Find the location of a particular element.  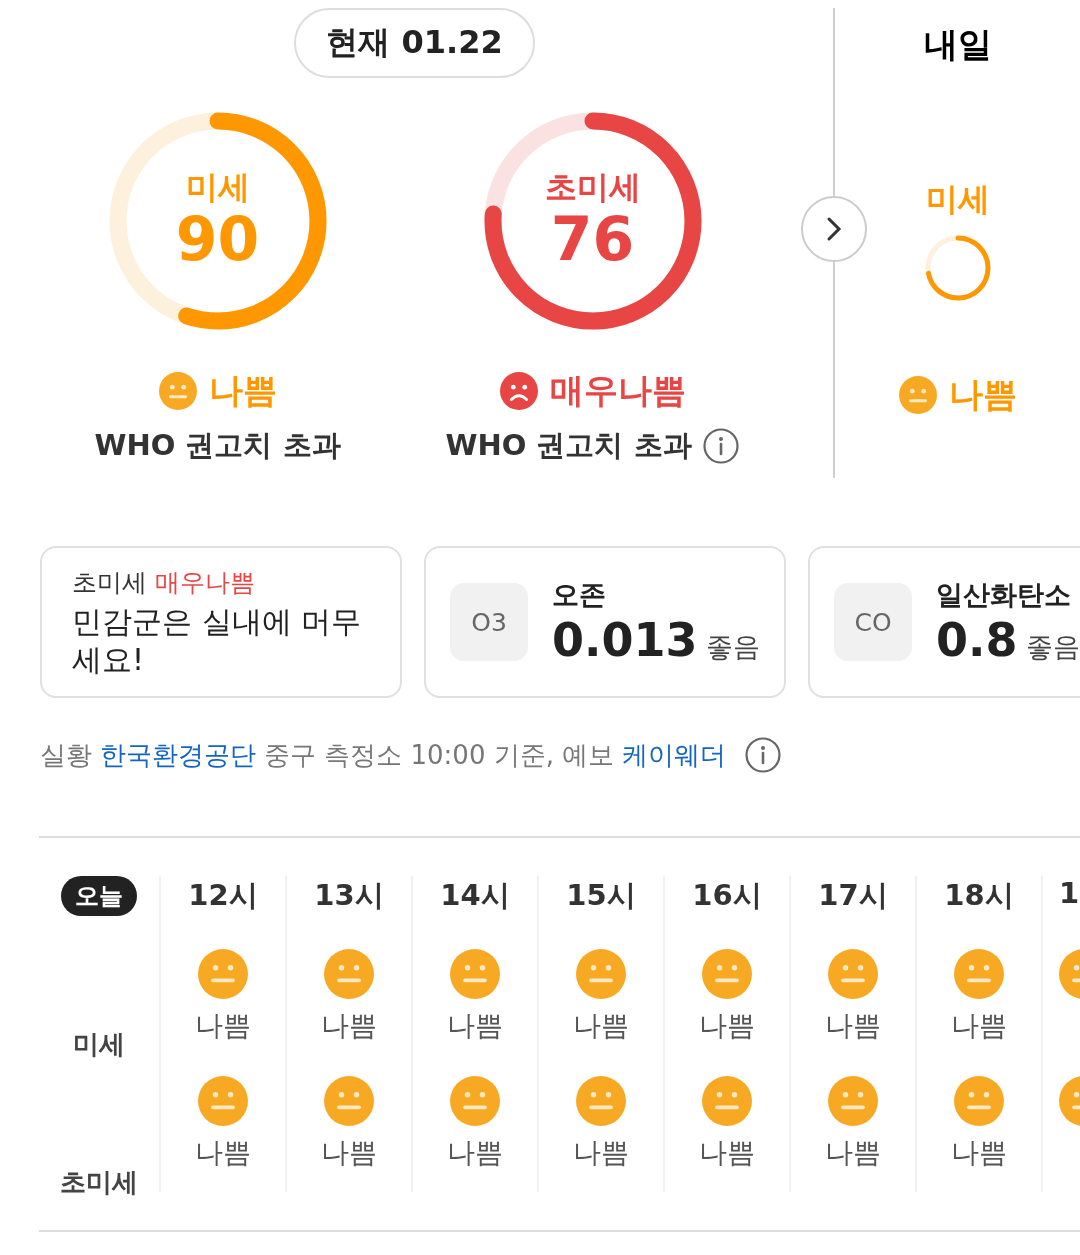

pollutant-name: 오존 is located at coordinates (579, 595).